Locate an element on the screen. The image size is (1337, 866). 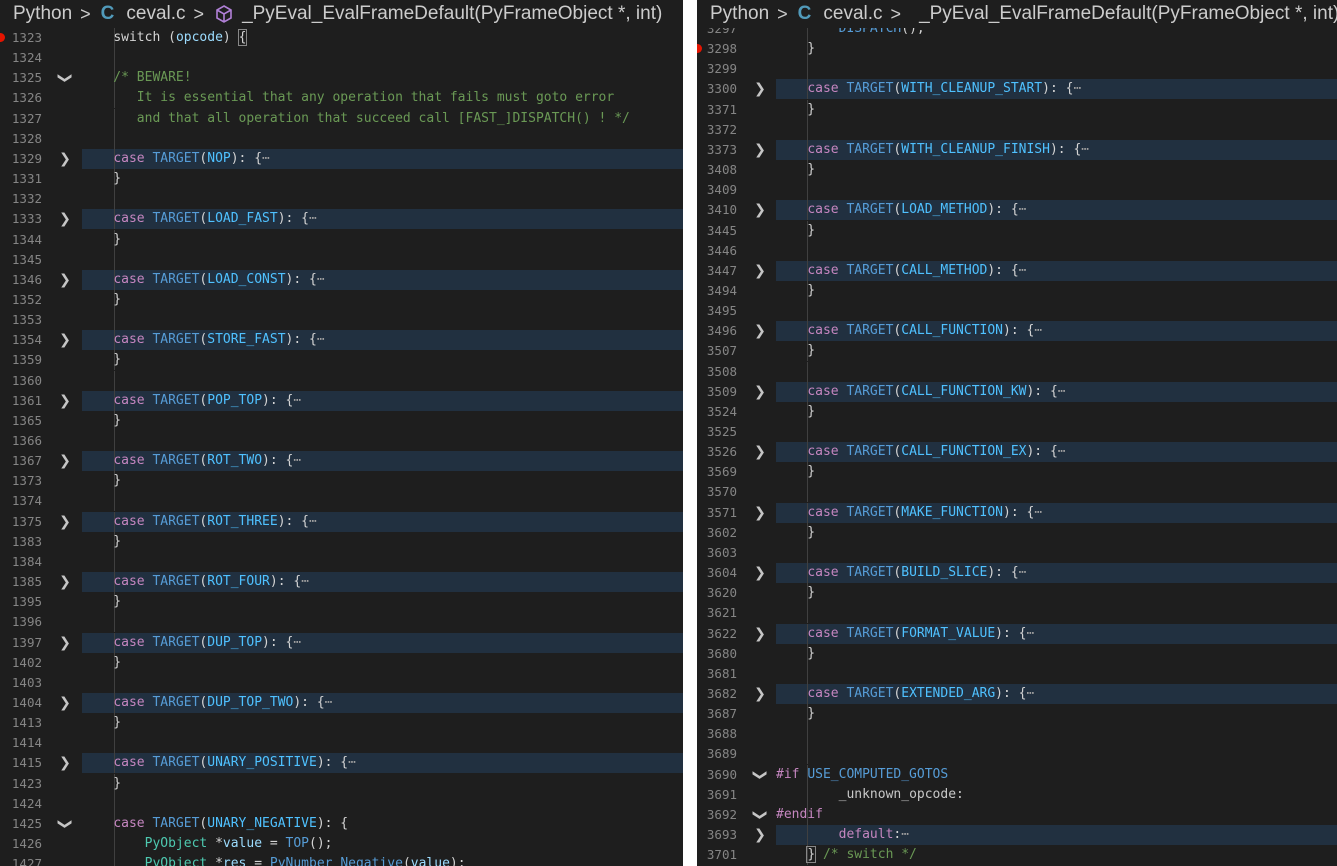
code-line: 3571 ❯ case TARGET(MAKE_FUNCTION): {⋯ is located at coordinates (1017, 512).